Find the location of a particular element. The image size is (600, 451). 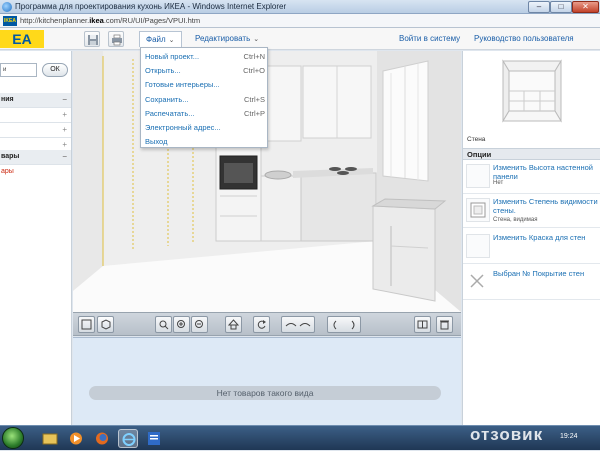

info-button is located at coordinates (422, 324).